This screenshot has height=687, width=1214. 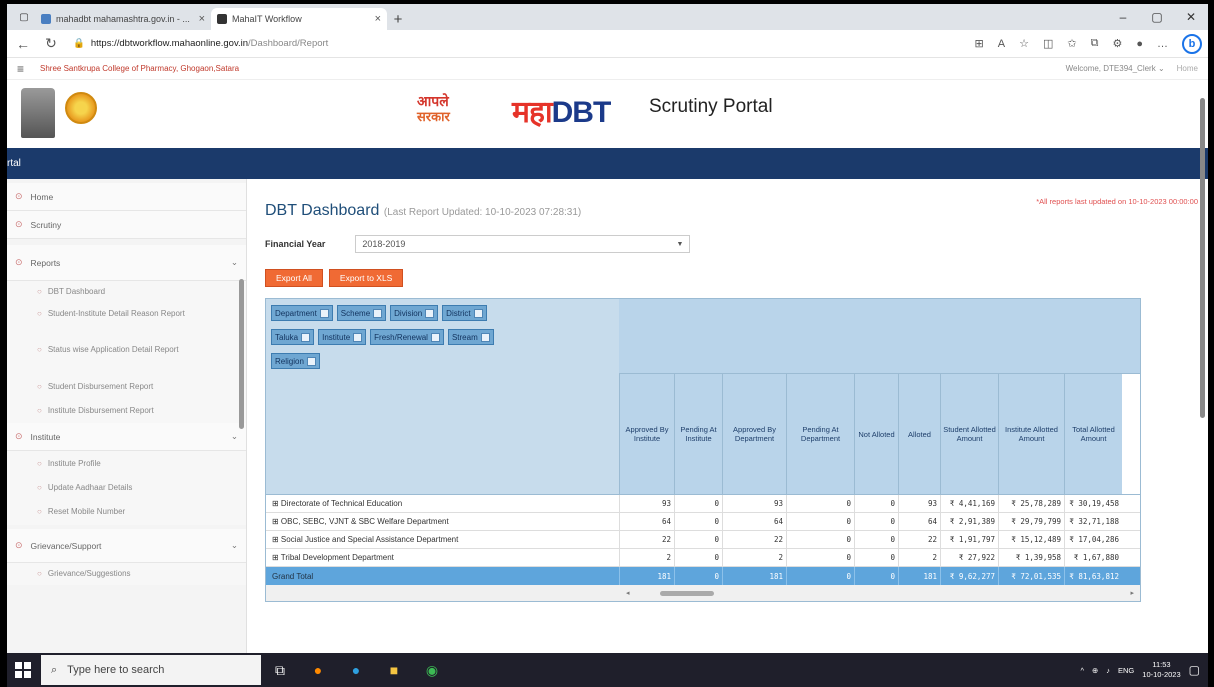 What do you see at coordinates (1194, 670) in the screenshot?
I see `notifications-icon: ▢` at bounding box center [1194, 670].